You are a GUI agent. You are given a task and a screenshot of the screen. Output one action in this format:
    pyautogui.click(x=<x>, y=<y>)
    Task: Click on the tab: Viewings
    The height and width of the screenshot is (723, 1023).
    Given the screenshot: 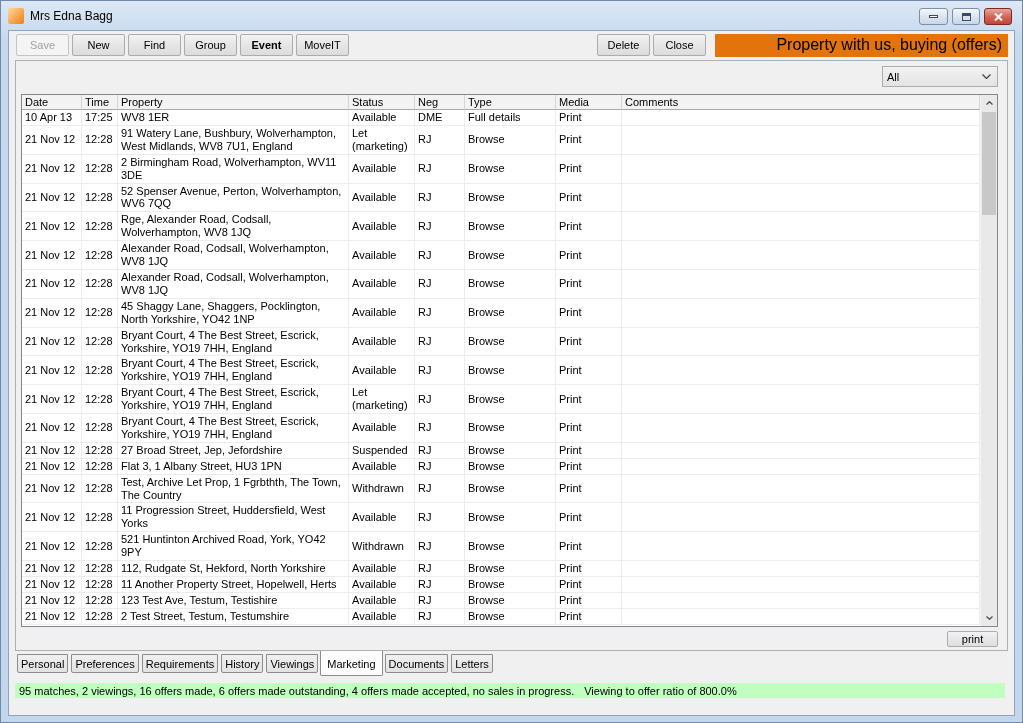 What is the action you would take?
    pyautogui.click(x=292, y=663)
    